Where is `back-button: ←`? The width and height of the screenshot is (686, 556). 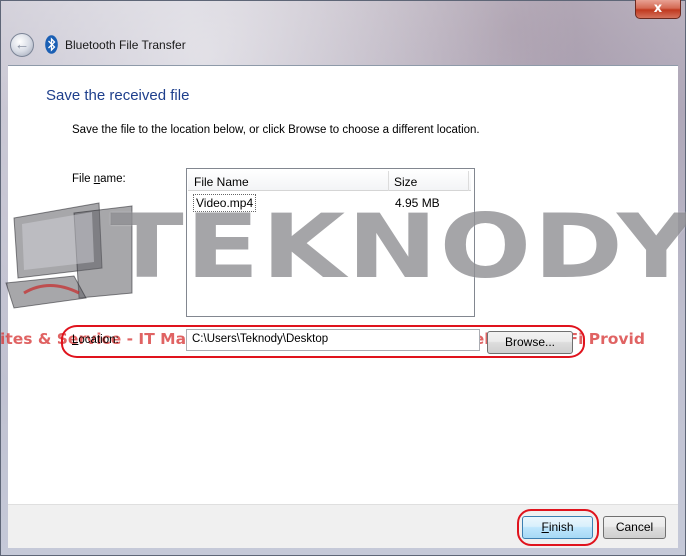
back-button: ← is located at coordinates (22, 45).